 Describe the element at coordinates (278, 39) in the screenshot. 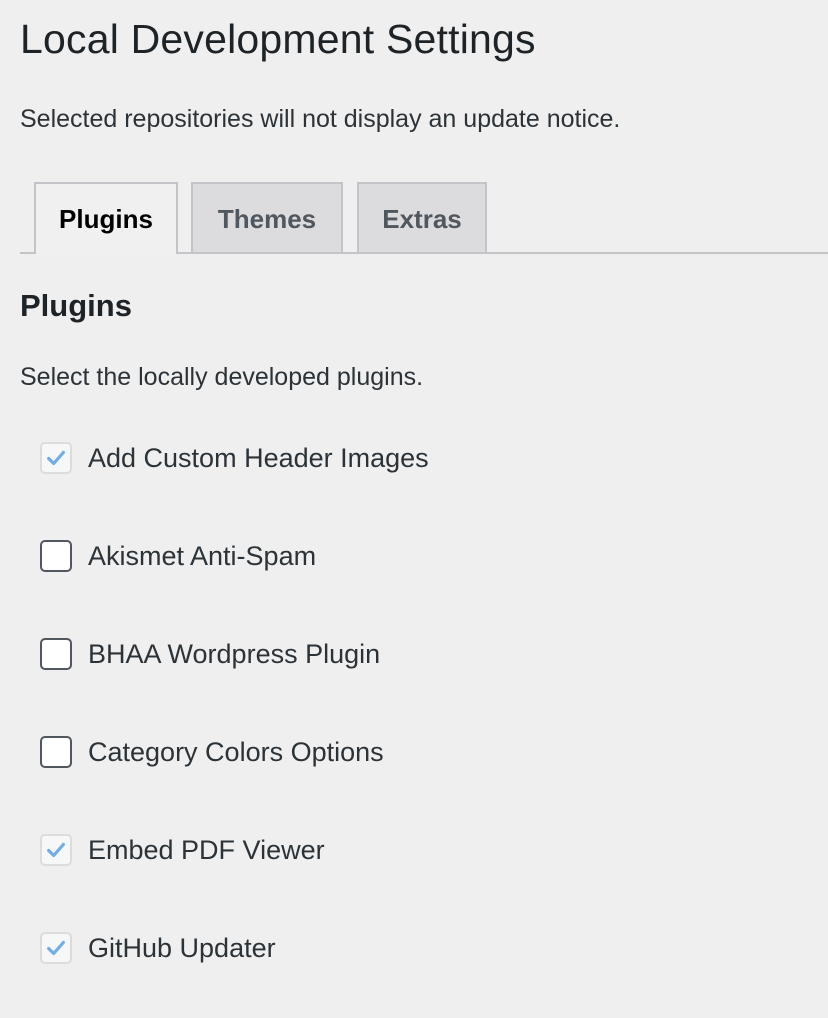

I see `page-title: Local Development Settings` at that location.